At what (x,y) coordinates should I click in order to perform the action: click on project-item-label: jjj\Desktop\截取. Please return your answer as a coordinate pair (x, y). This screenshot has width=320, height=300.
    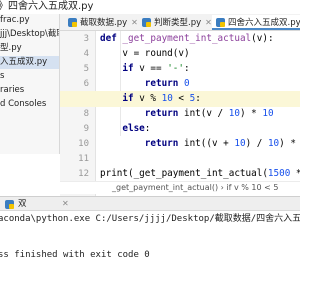
    Looking at the image, I should click on (30, 34).